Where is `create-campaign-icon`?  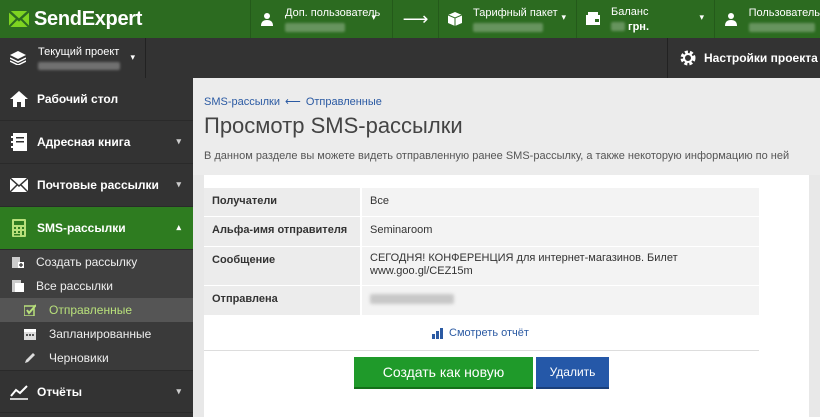
create-campaign-icon is located at coordinates (18, 262).